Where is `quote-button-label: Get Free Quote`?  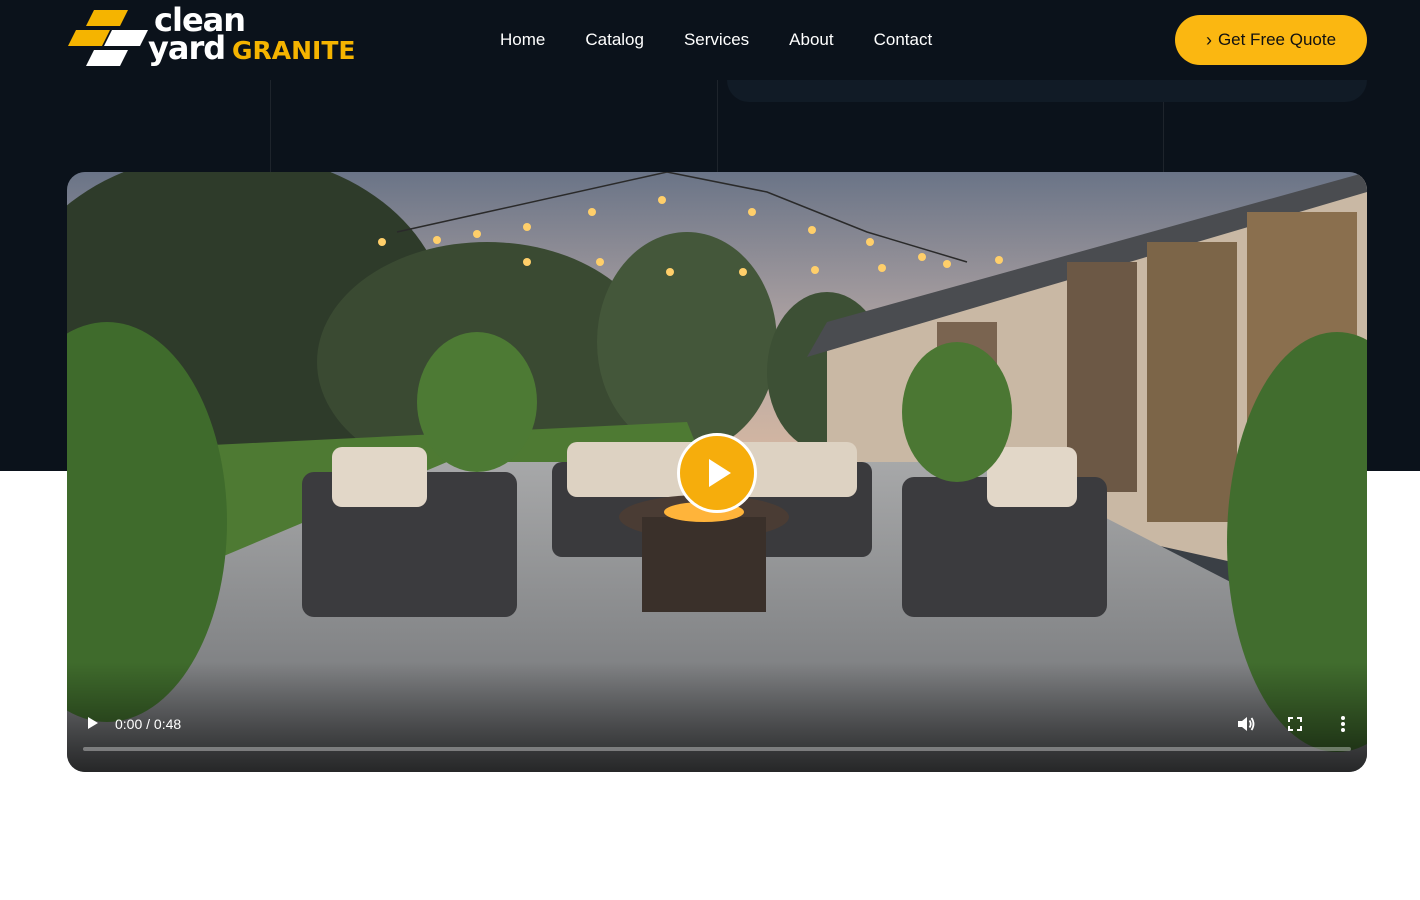
quote-button-label: Get Free Quote is located at coordinates (1277, 39).